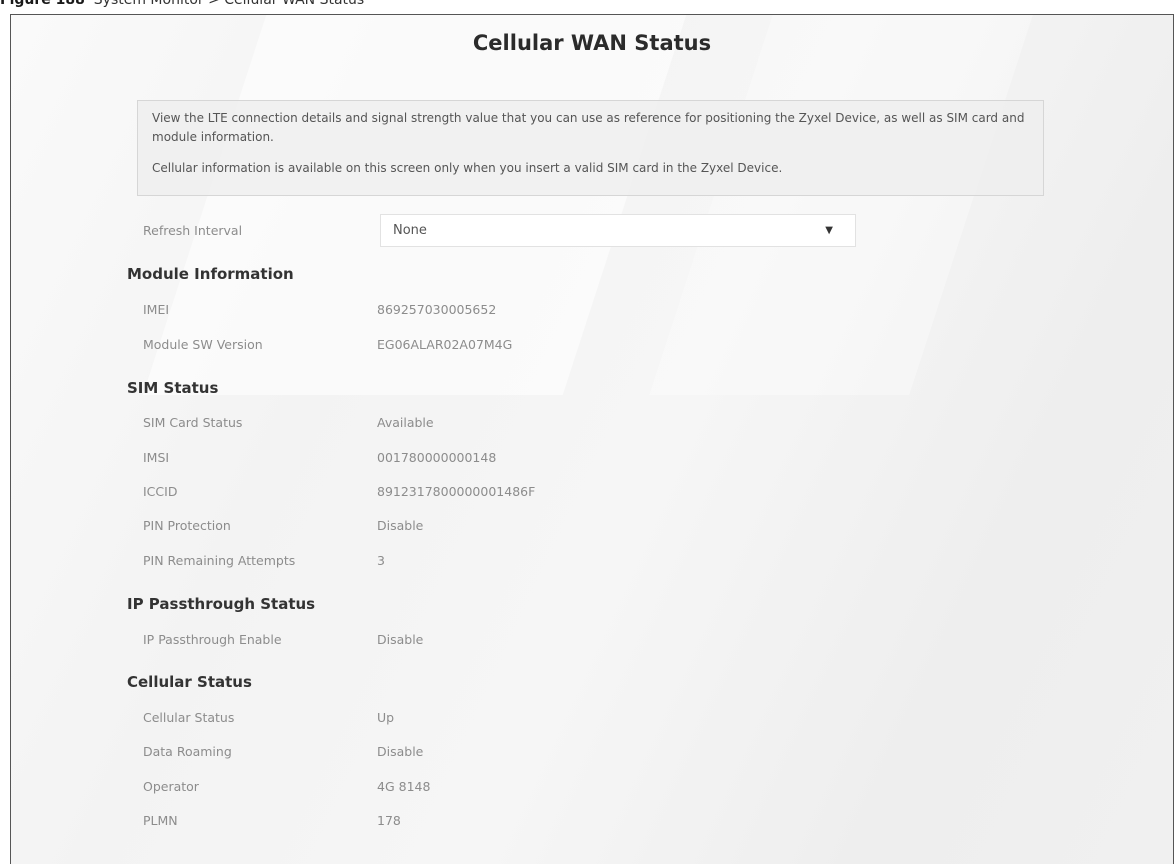 The width and height of the screenshot is (1175, 864). I want to click on pin-protection-label: PIN Protection, so click(187, 525).